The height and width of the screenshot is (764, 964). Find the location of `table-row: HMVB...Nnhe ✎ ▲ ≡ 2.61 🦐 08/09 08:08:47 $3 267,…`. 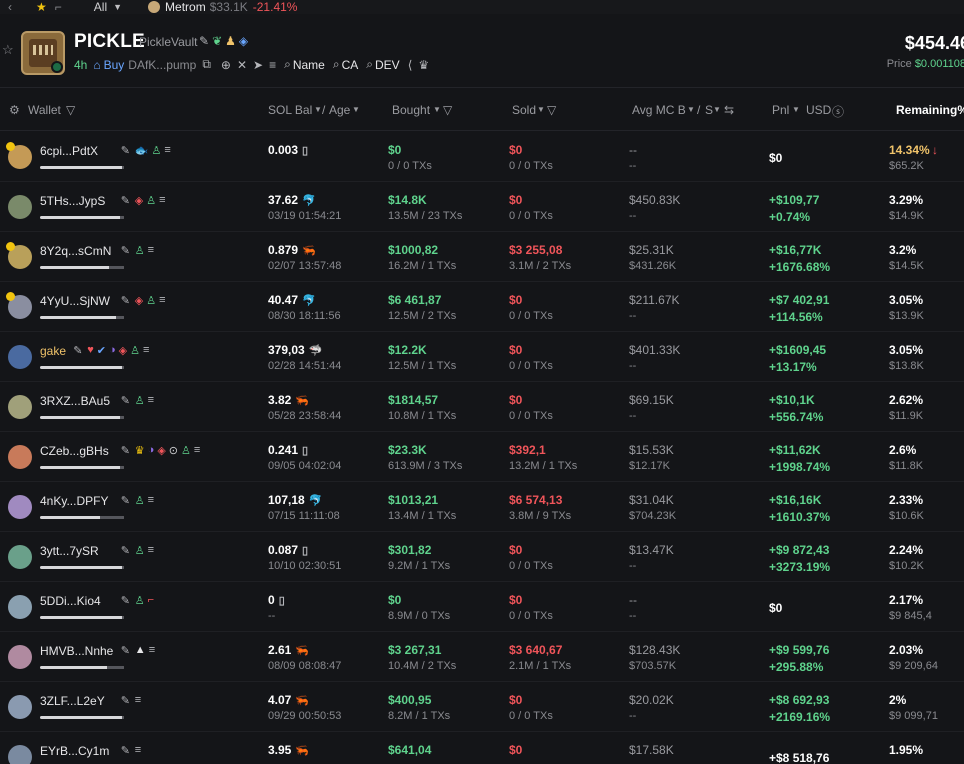

table-row: HMVB...Nnhe ✎ ▲ ≡ 2.61 🦐 08/09 08:08:47 $3 267,… is located at coordinates (482, 657).